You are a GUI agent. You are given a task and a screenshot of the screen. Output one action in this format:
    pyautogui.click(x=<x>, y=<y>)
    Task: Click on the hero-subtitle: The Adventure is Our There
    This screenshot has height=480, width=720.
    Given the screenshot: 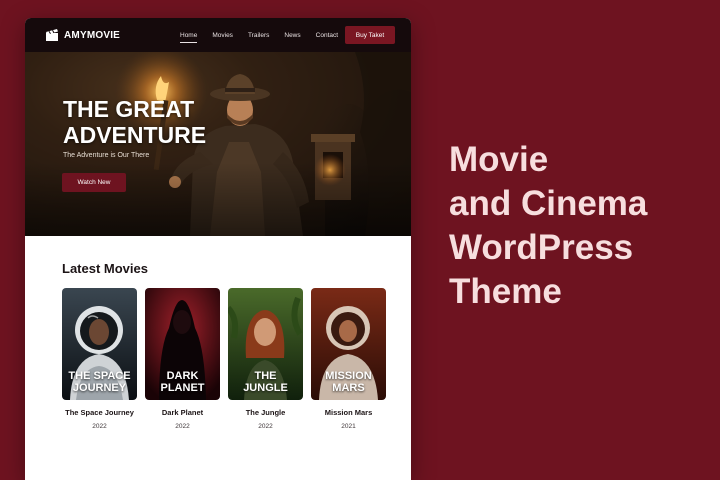 What is the action you would take?
    pyautogui.click(x=106, y=155)
    